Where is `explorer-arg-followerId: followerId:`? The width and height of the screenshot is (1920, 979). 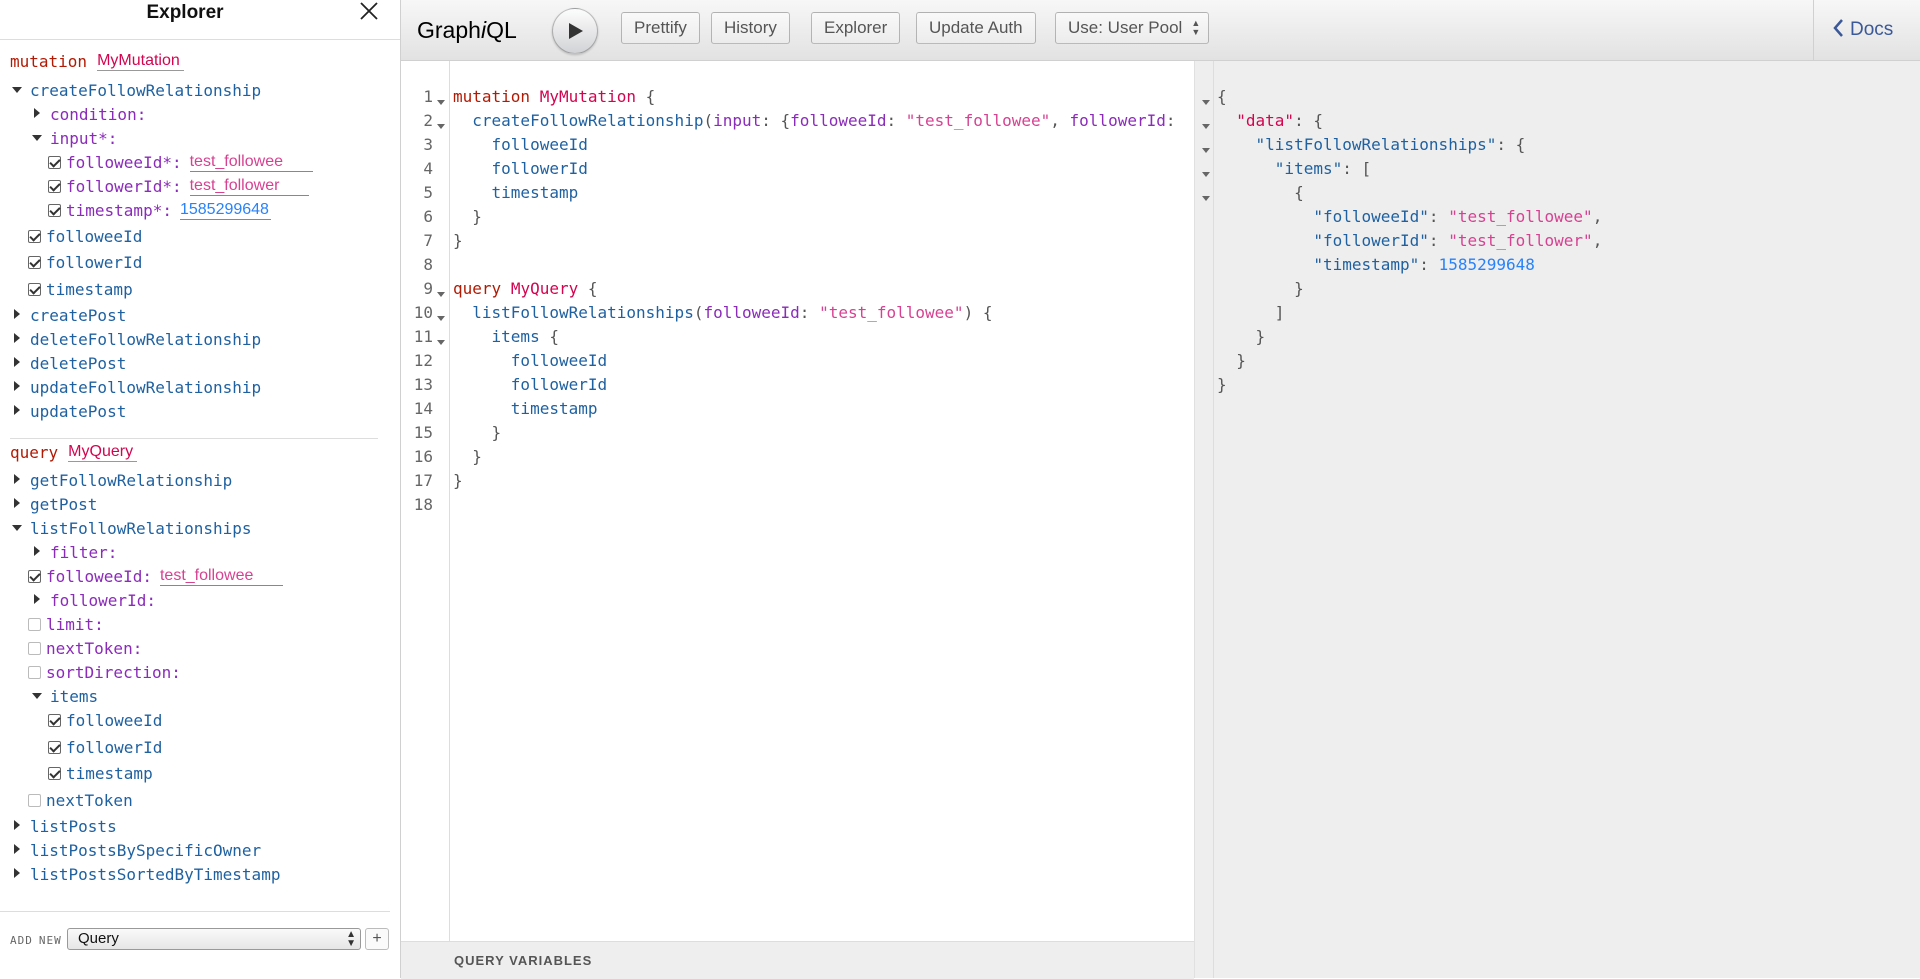
explorer-arg-followerId: followerId: is located at coordinates (93, 600).